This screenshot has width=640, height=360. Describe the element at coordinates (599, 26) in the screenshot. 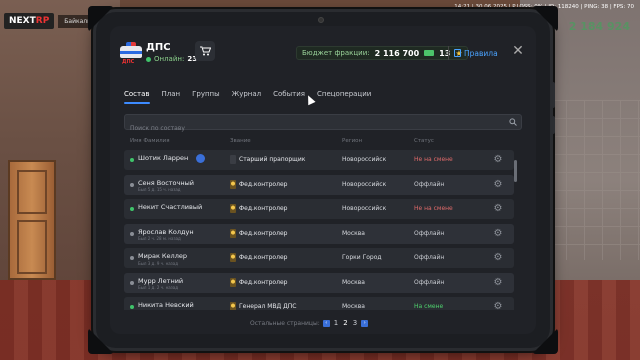

I see `hud-money: 2 184 924` at that location.